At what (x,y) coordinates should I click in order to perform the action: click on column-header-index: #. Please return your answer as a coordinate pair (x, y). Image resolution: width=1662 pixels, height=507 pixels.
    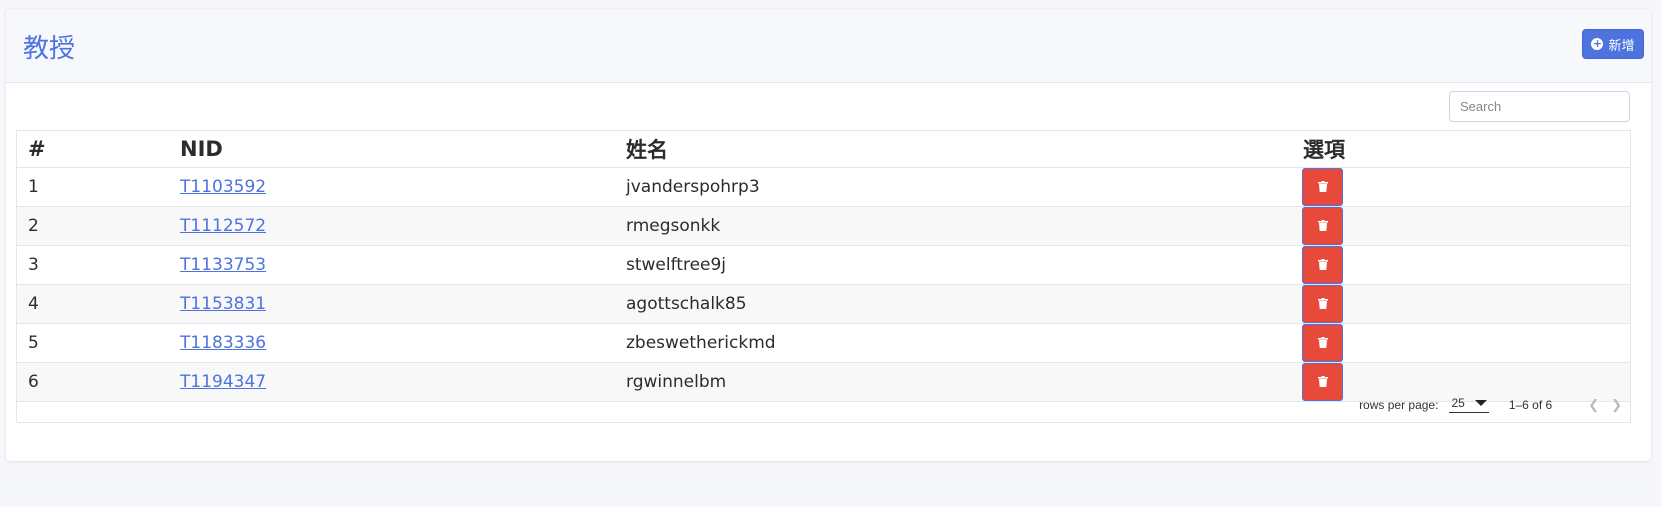
    Looking at the image, I should click on (93, 149).